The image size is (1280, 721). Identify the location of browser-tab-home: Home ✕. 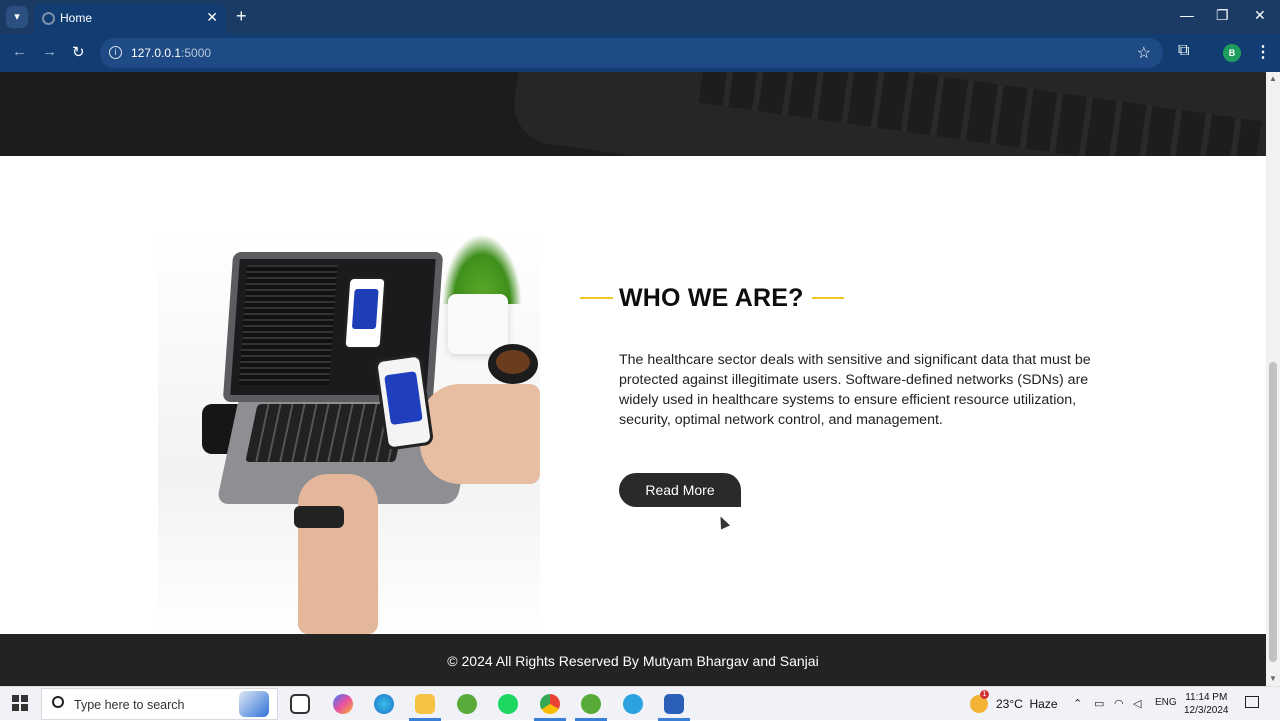
(130, 19).